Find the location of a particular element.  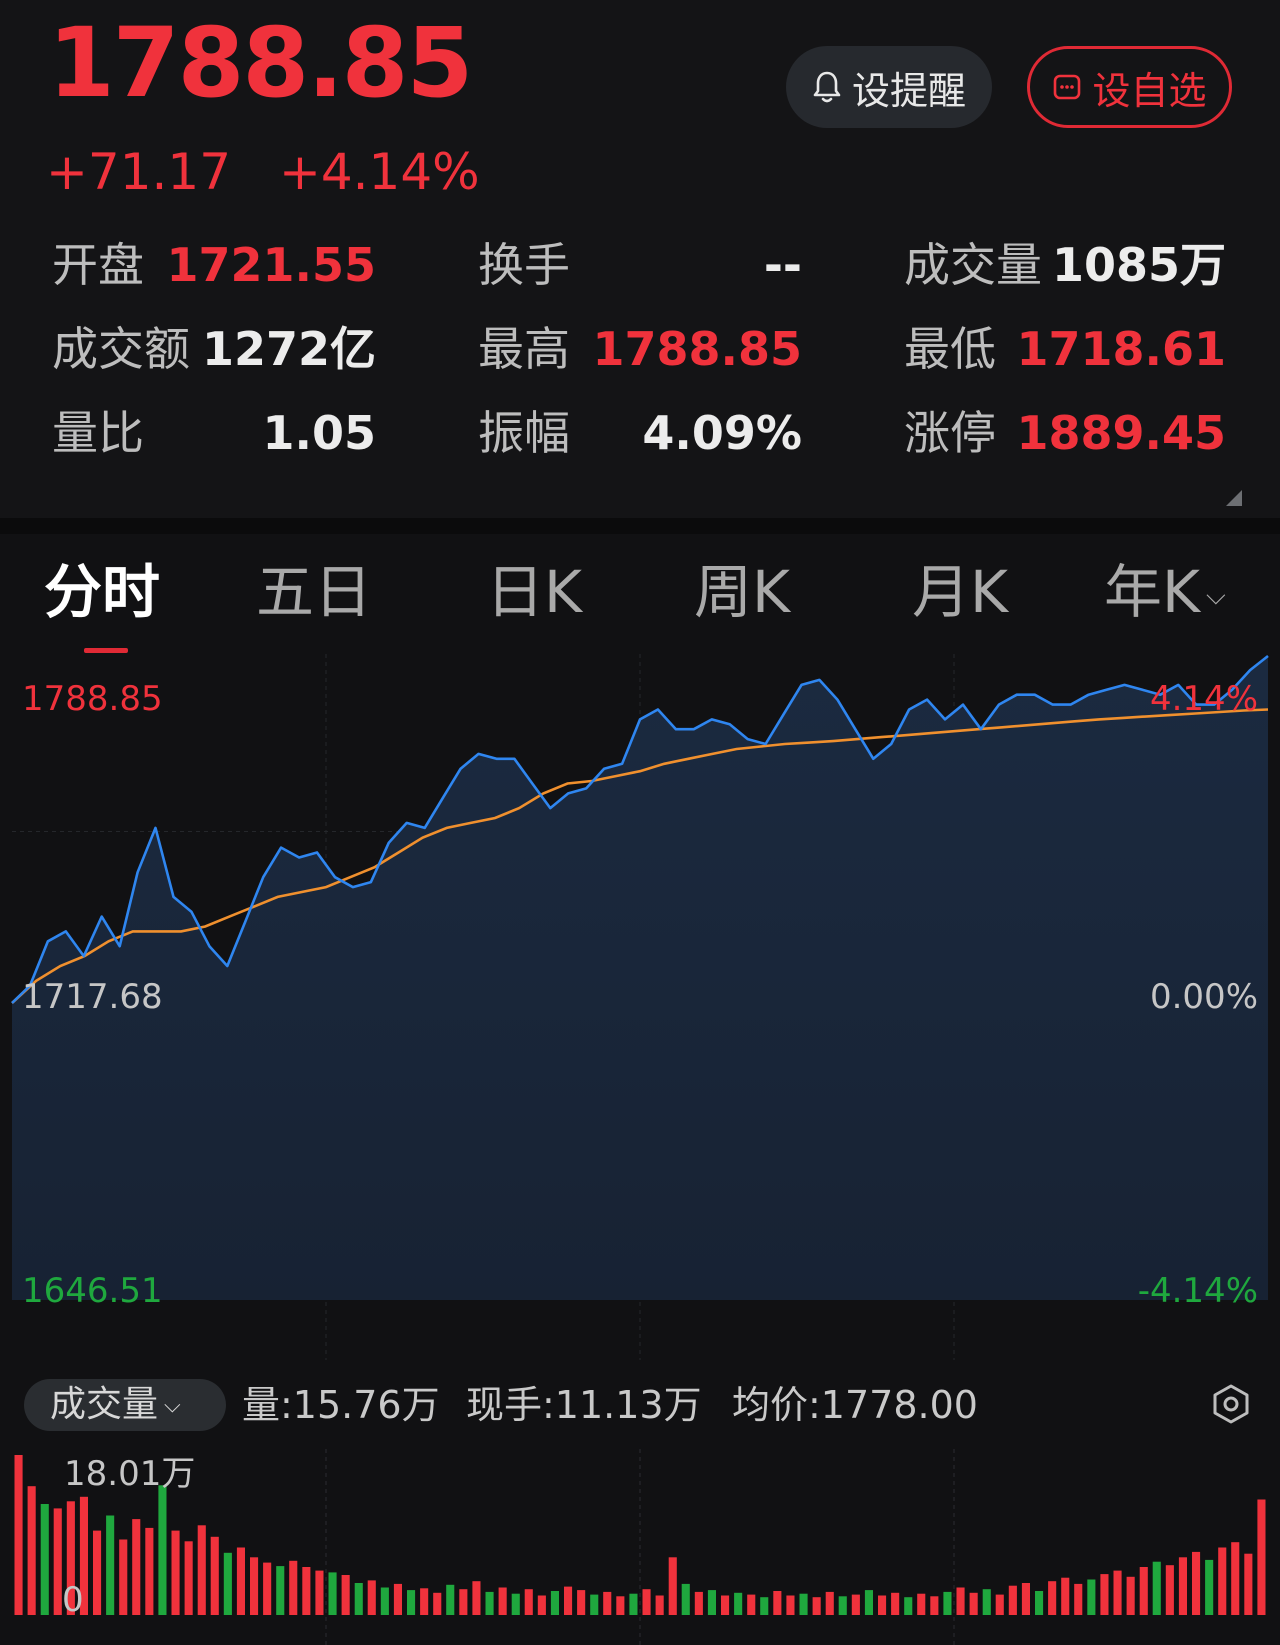

stat-label: 开盘 is located at coordinates (98, 265).